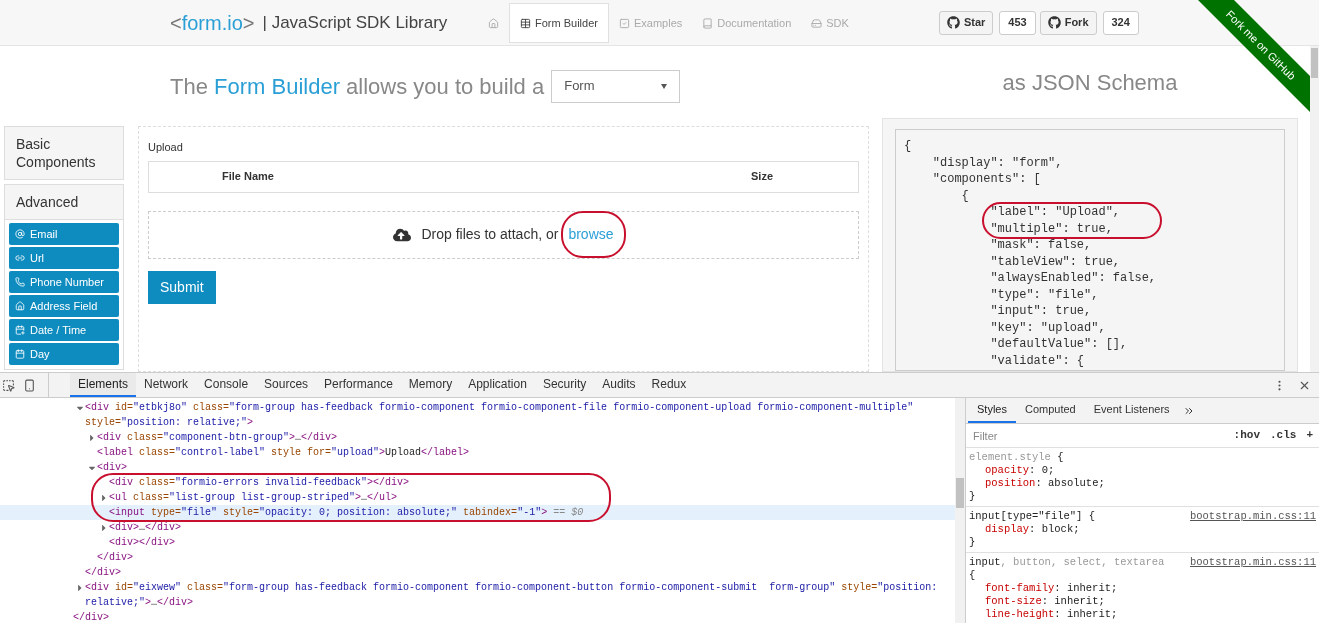 Image resolution: width=1319 pixels, height=623 pixels. I want to click on devtools-tab: Elements, so click(103, 385).